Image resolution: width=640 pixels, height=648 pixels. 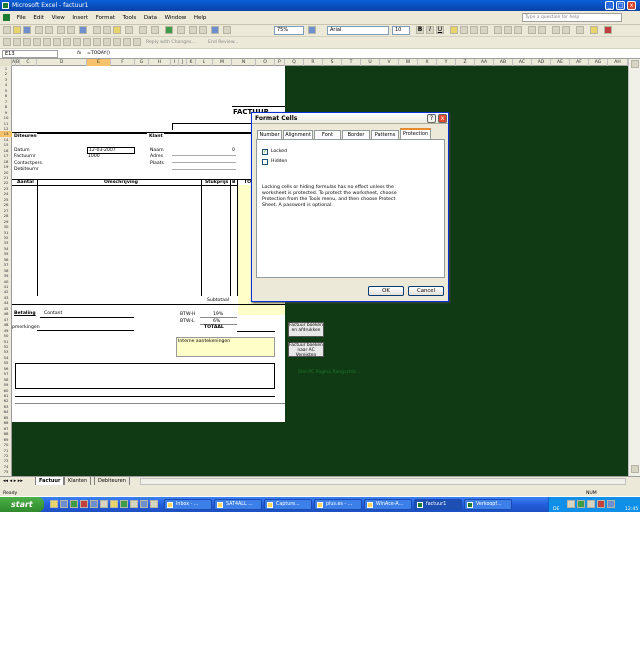 What do you see at coordinates (542, 30) in the screenshot?
I see `decrease-decimal-icon` at bounding box center [542, 30].